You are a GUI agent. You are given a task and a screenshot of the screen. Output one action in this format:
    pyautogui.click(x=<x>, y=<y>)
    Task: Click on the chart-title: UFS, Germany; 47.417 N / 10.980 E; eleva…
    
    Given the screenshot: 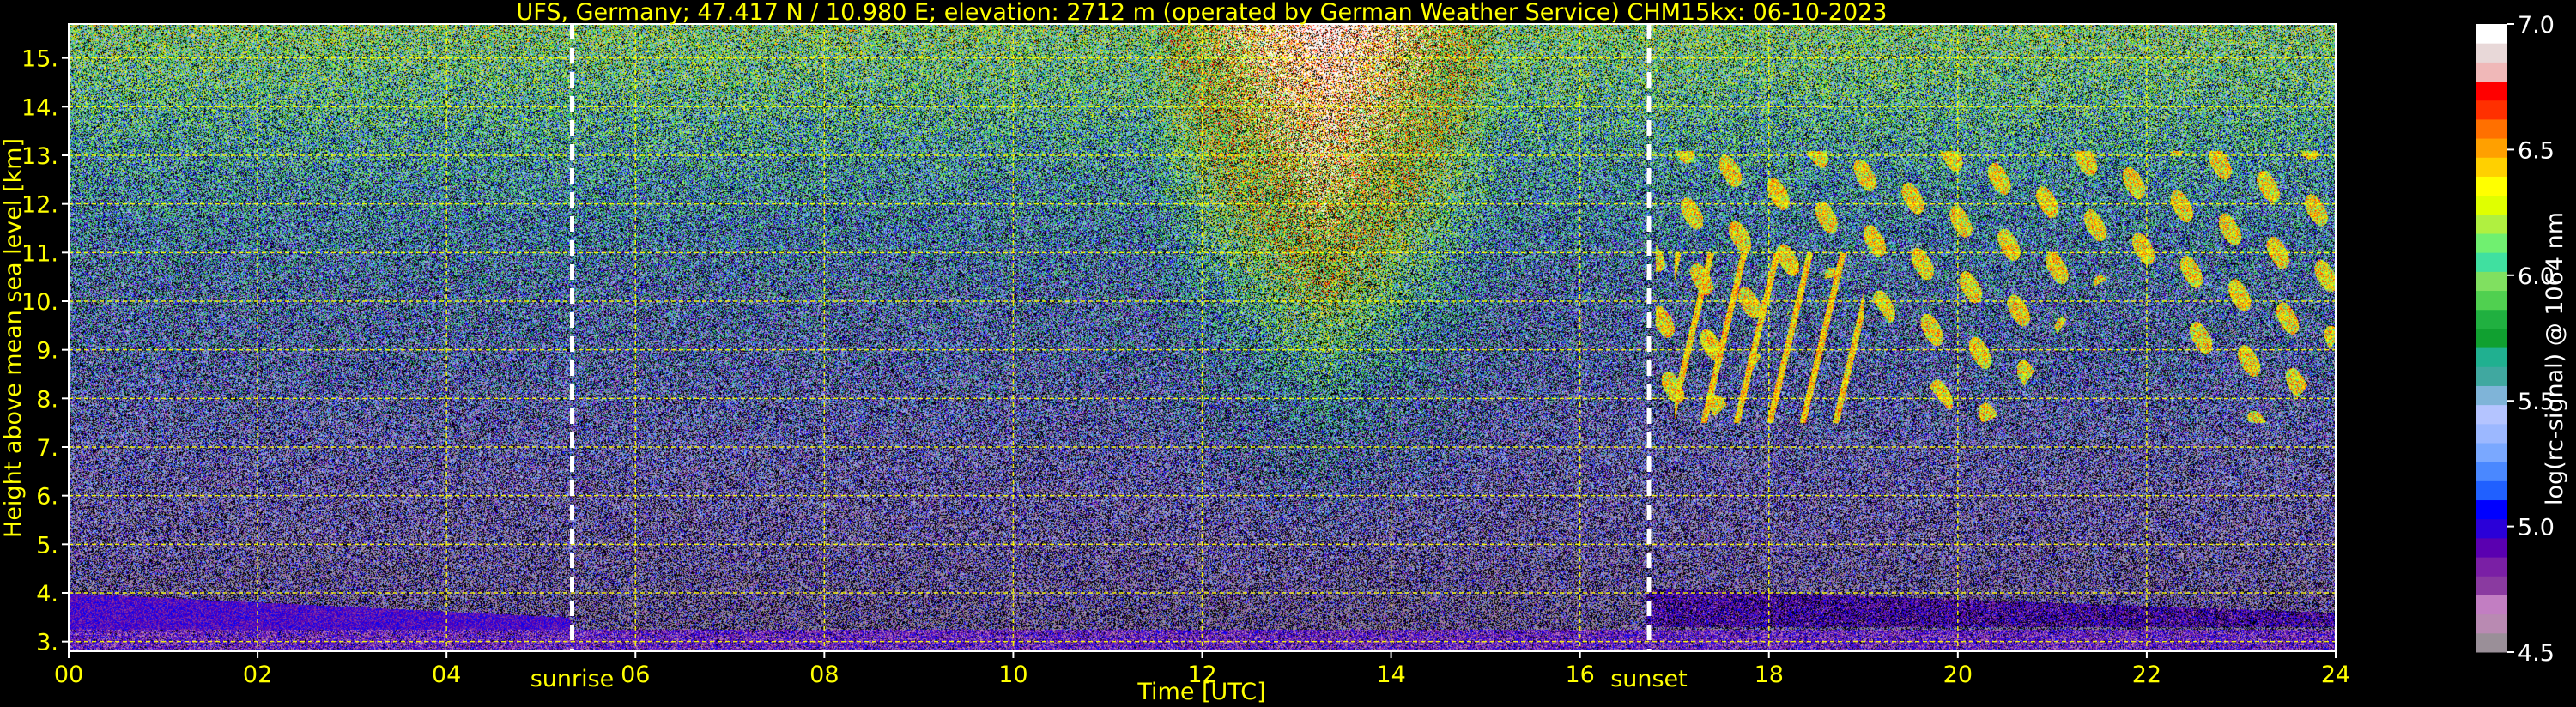 What is the action you would take?
    pyautogui.click(x=1202, y=13)
    